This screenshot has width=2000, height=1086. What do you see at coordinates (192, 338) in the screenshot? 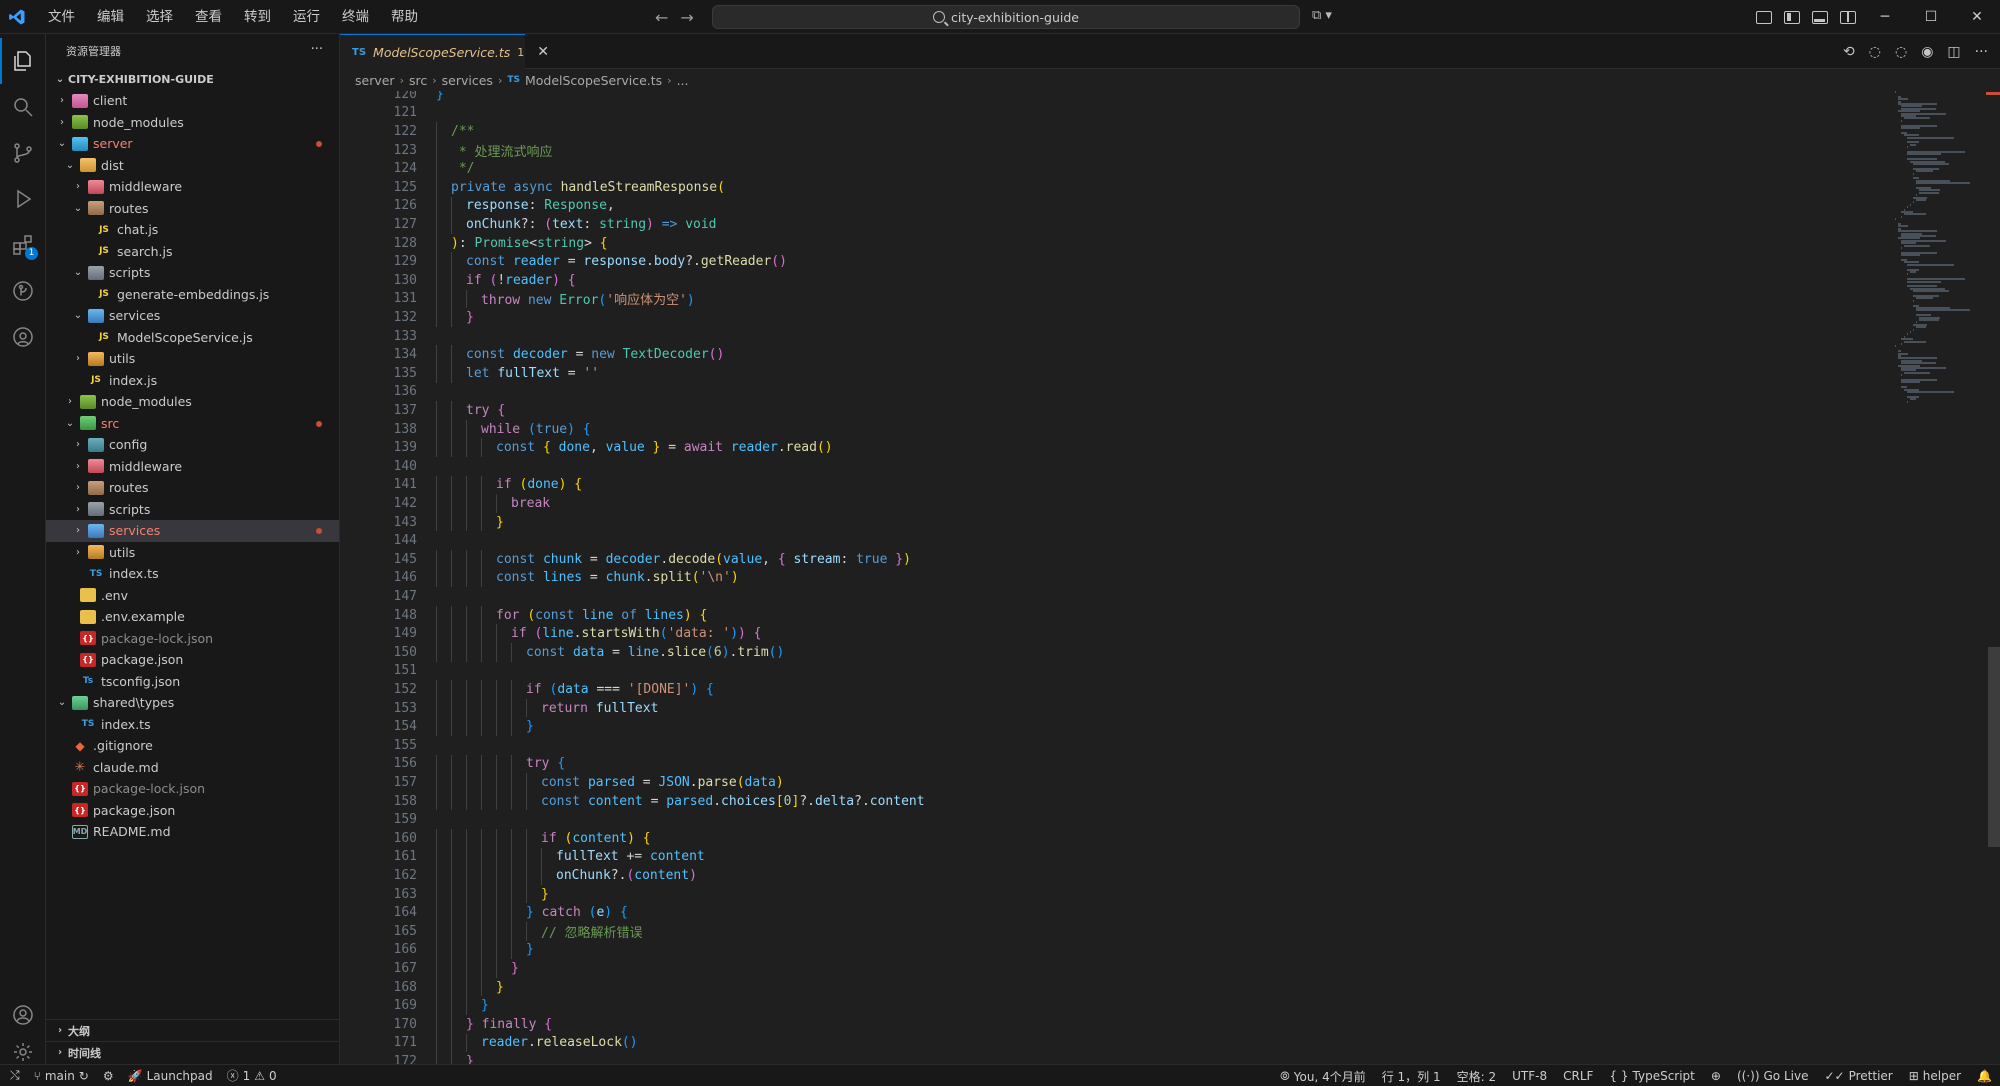
I see `tree-file: JS ModelScopeService.js` at bounding box center [192, 338].